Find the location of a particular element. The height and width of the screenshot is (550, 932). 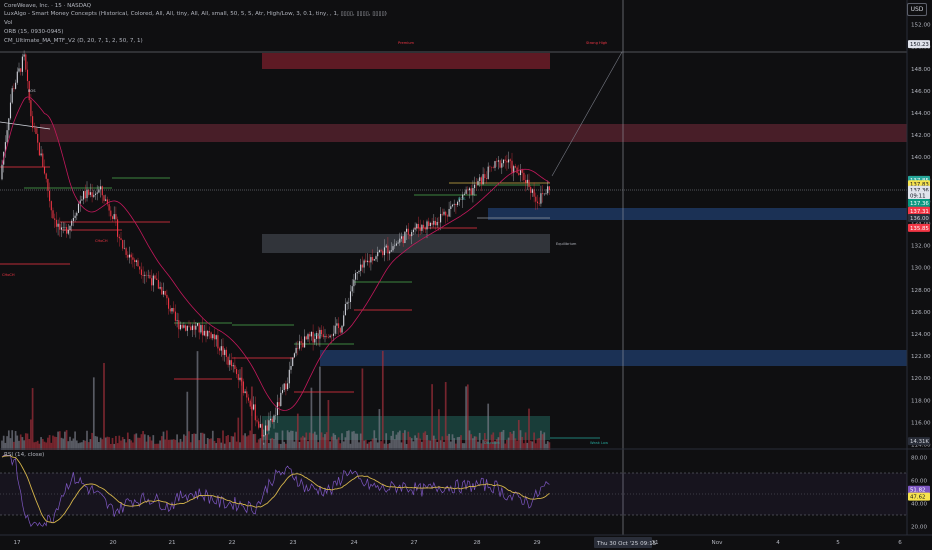

bos-label-2: BOS is located at coordinates (318, 335).